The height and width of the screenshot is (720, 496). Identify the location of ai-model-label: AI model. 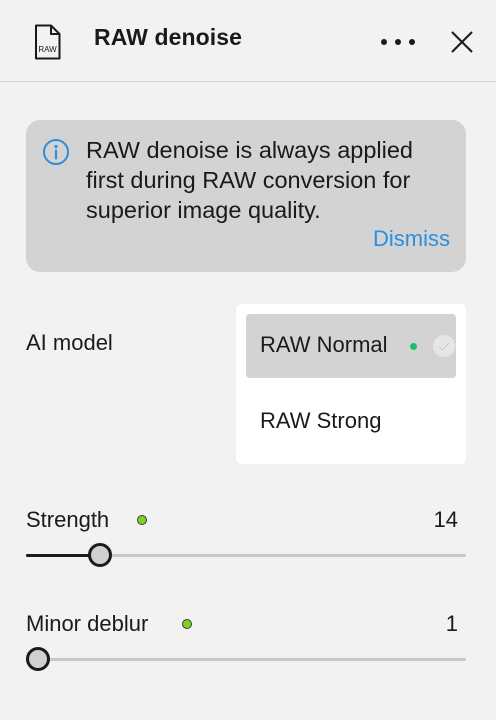
(69, 342).